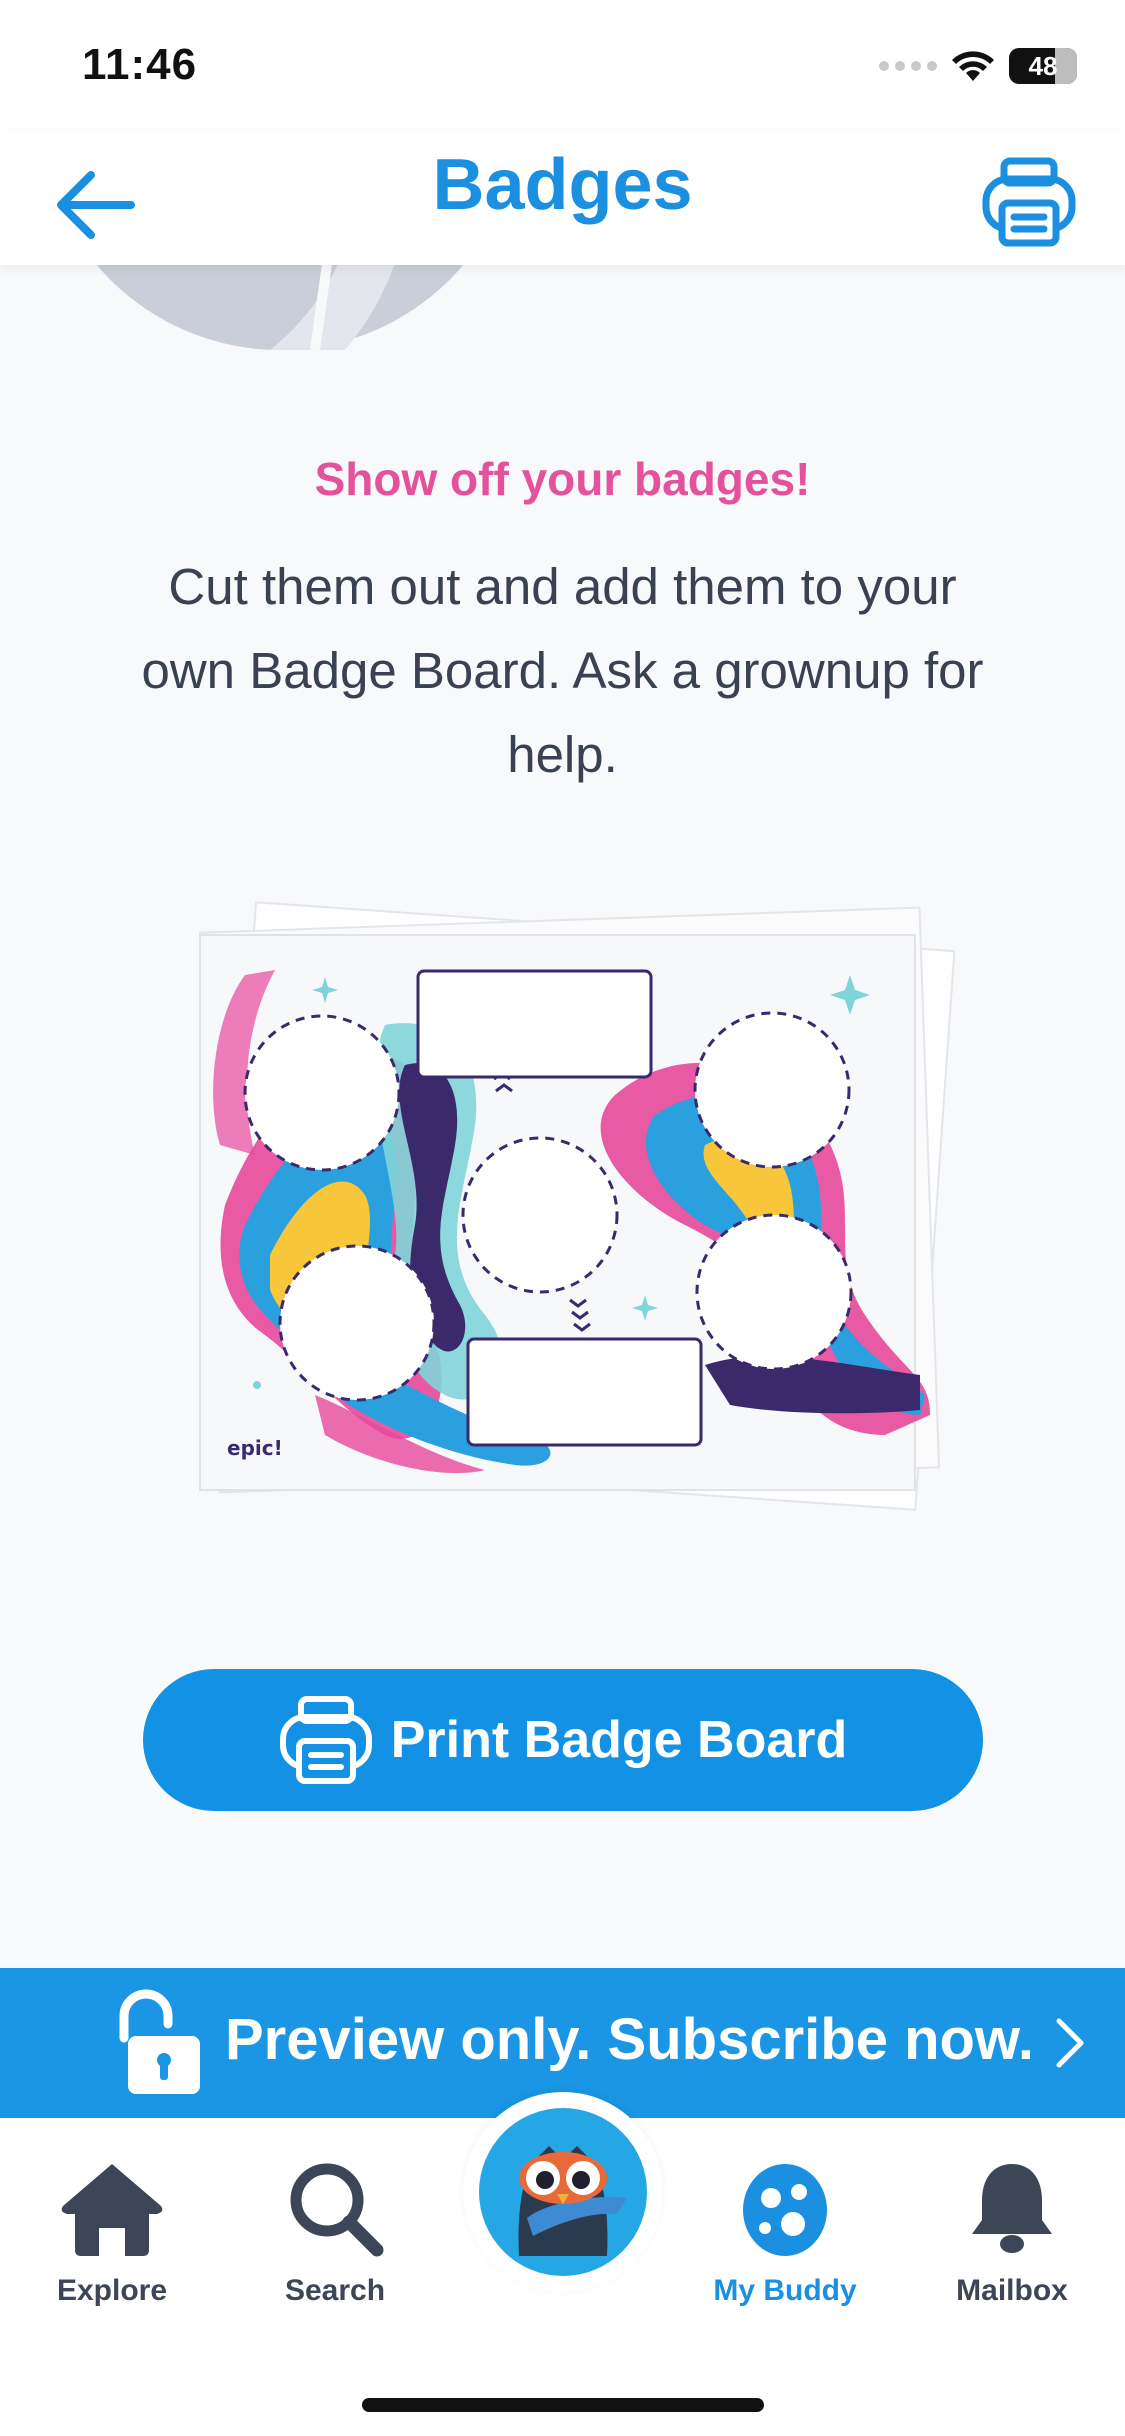 This screenshot has height=2436, width=1125. Describe the element at coordinates (629, 2039) in the screenshot. I see `subscribe-text: Preview only. Subscribe now.` at that location.